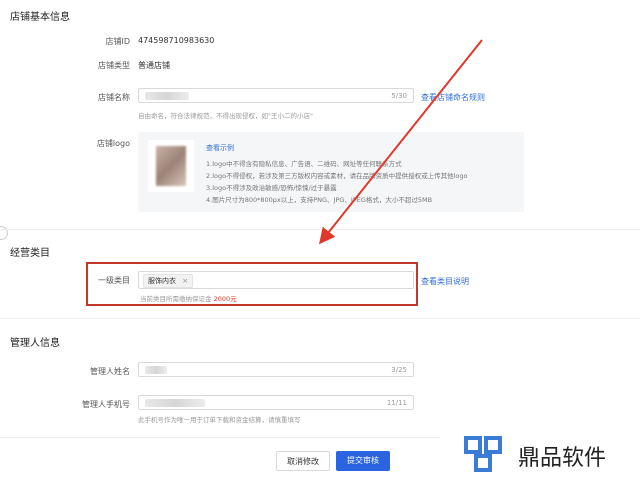  What do you see at coordinates (562, 458) in the screenshot?
I see `watermark-text: 鼎品软件` at bounding box center [562, 458].